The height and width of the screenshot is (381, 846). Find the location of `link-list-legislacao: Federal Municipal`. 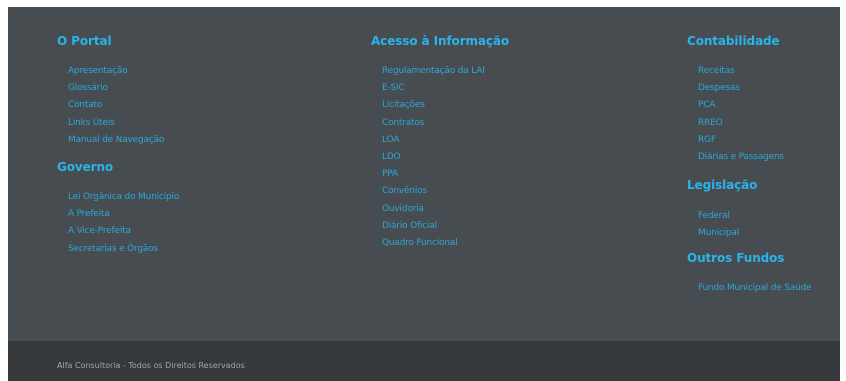

link-list-legislacao: Federal Municipal is located at coordinates (718, 221).